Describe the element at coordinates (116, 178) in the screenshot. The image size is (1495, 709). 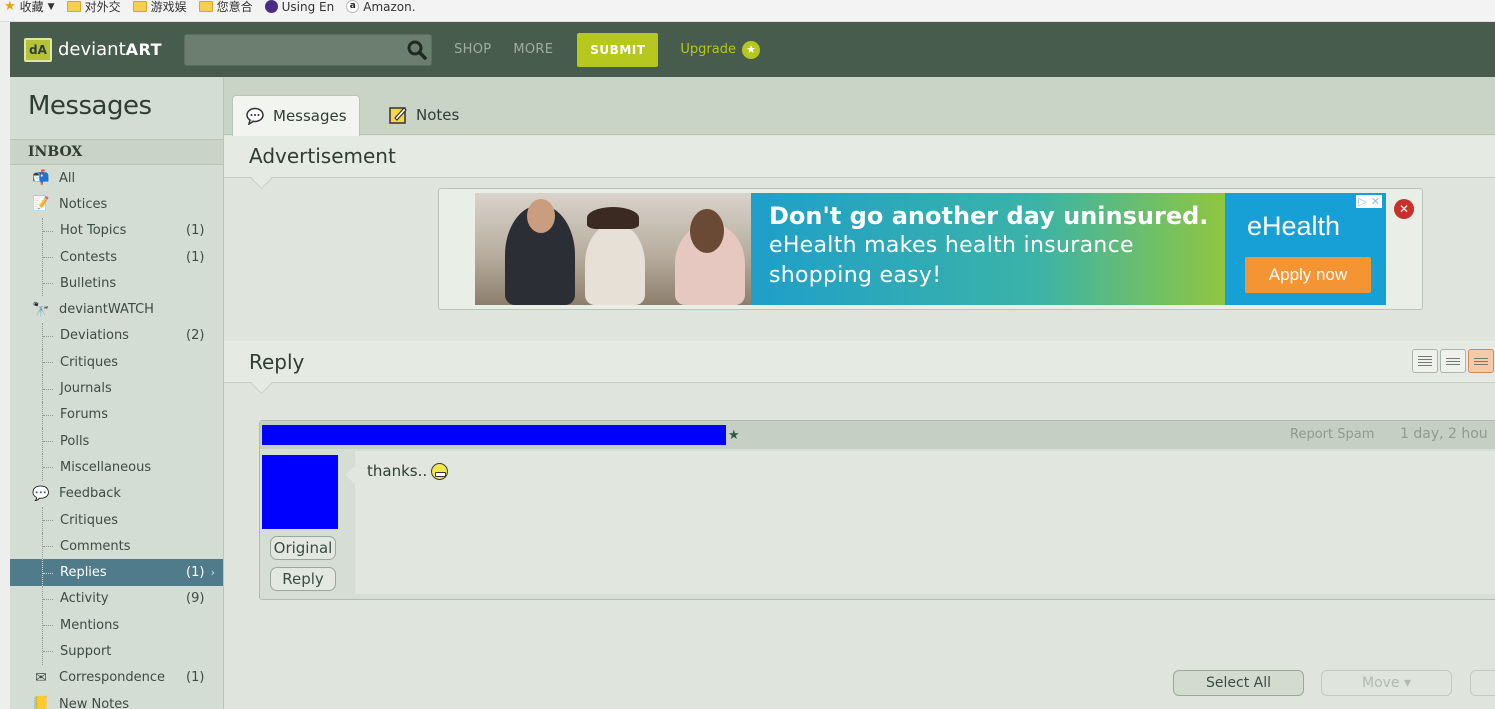
I see `sidebar-item-all: 📬 All` at that location.